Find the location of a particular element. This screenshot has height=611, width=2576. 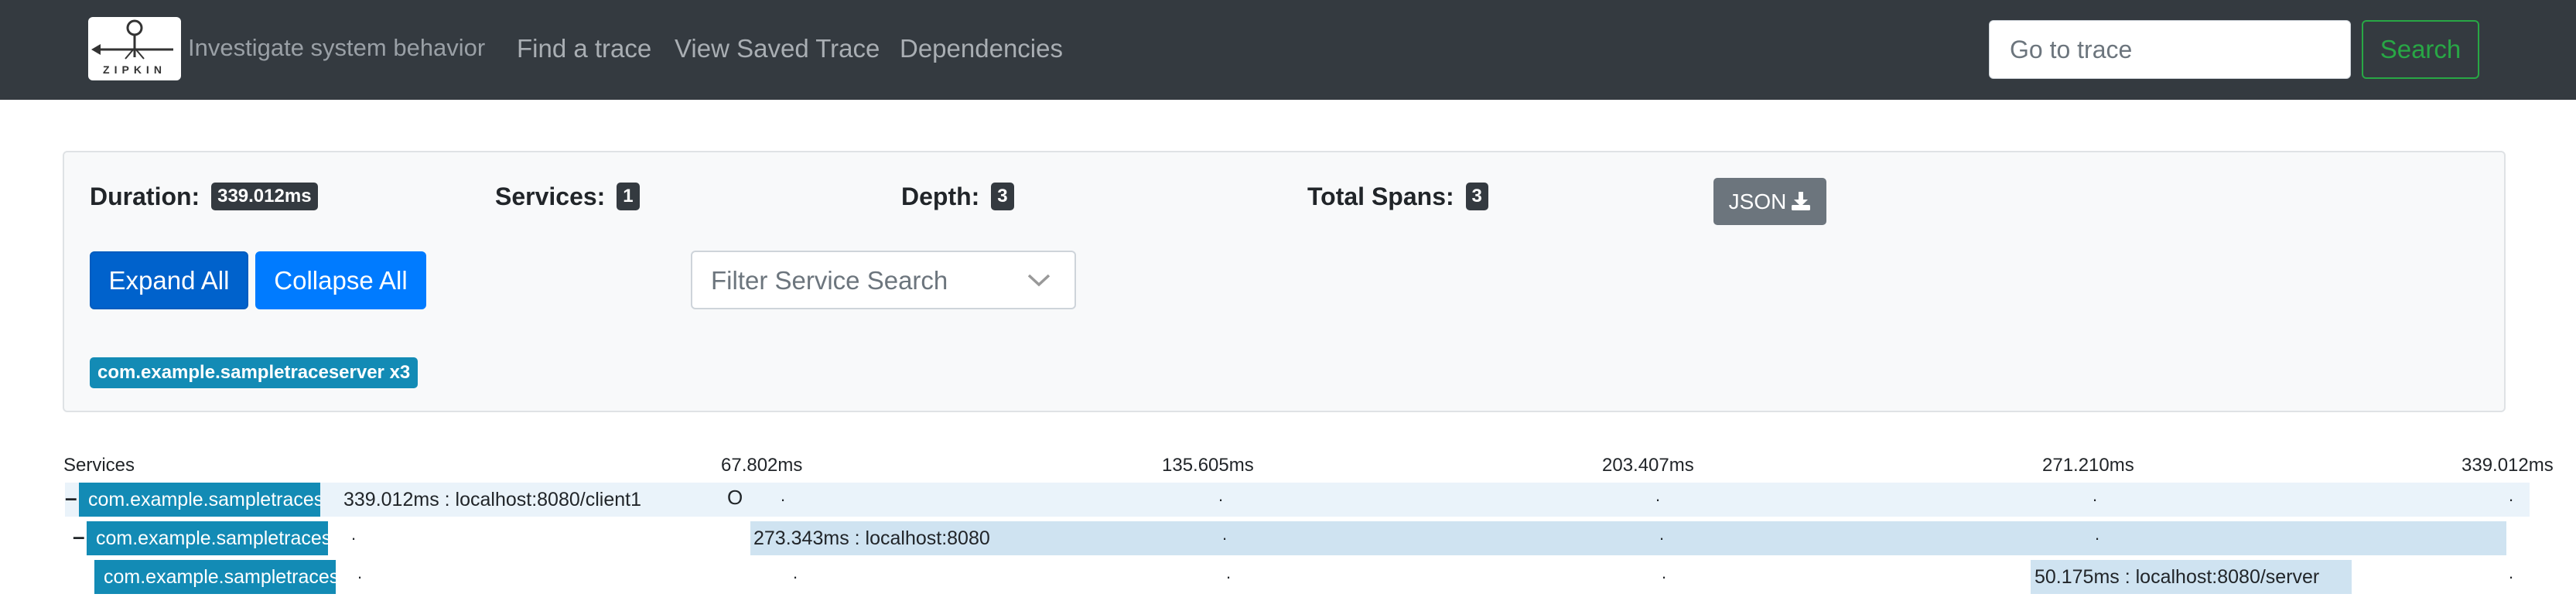

goto-trace-input is located at coordinates (2170, 49).